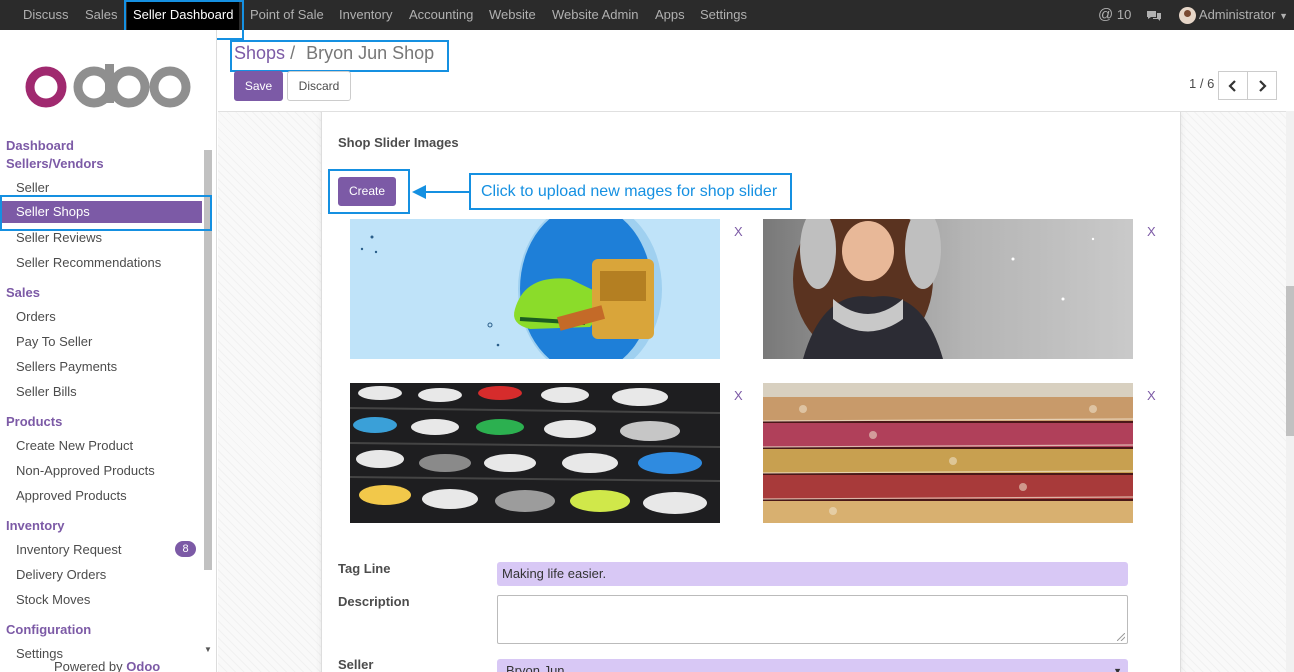 This screenshot has width=1294, height=672. Describe the element at coordinates (66, 366) in the screenshot. I see `sidebar-item-sellers-payments: Sellers Payments` at that location.